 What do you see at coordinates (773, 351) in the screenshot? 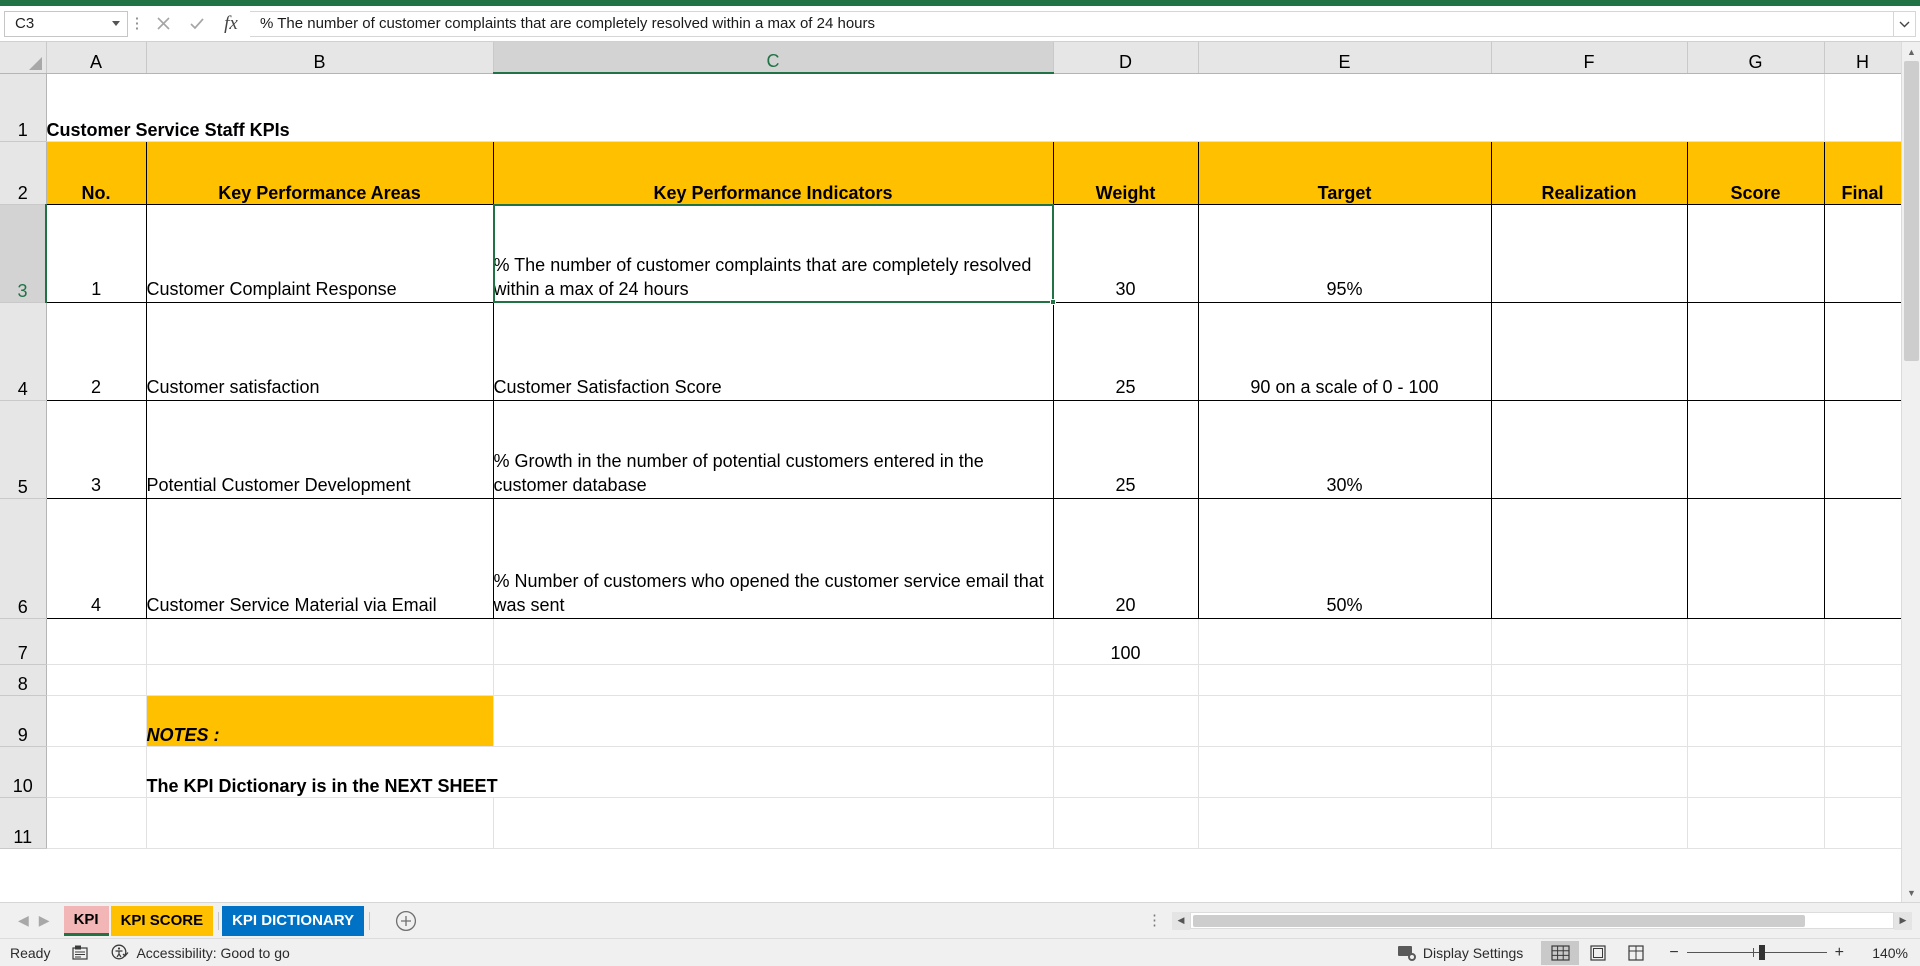
I see `cell-c4-indicator: Customer Satisfaction Score` at bounding box center [773, 351].